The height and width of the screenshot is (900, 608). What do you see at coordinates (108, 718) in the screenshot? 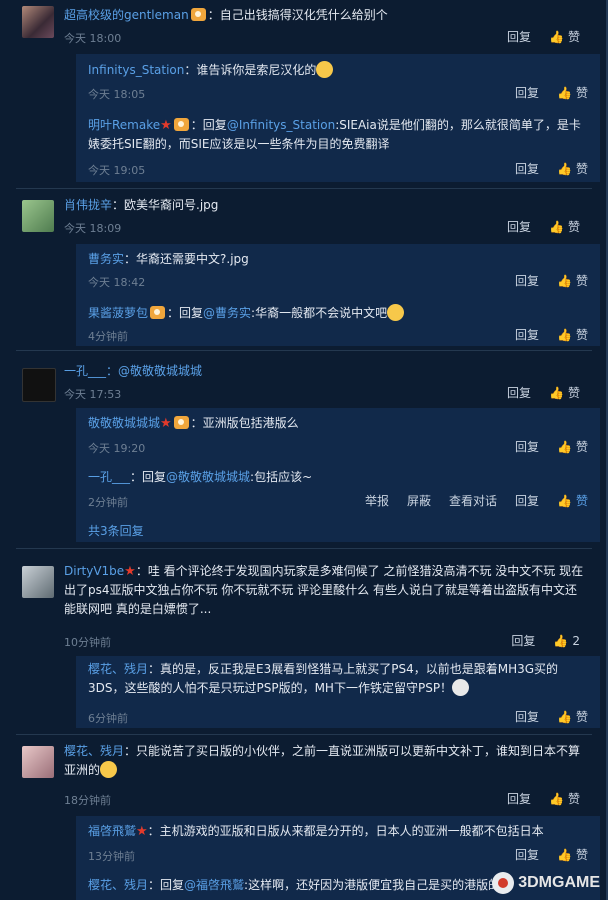
I see `timestamp: 6分钟前` at bounding box center [108, 718].